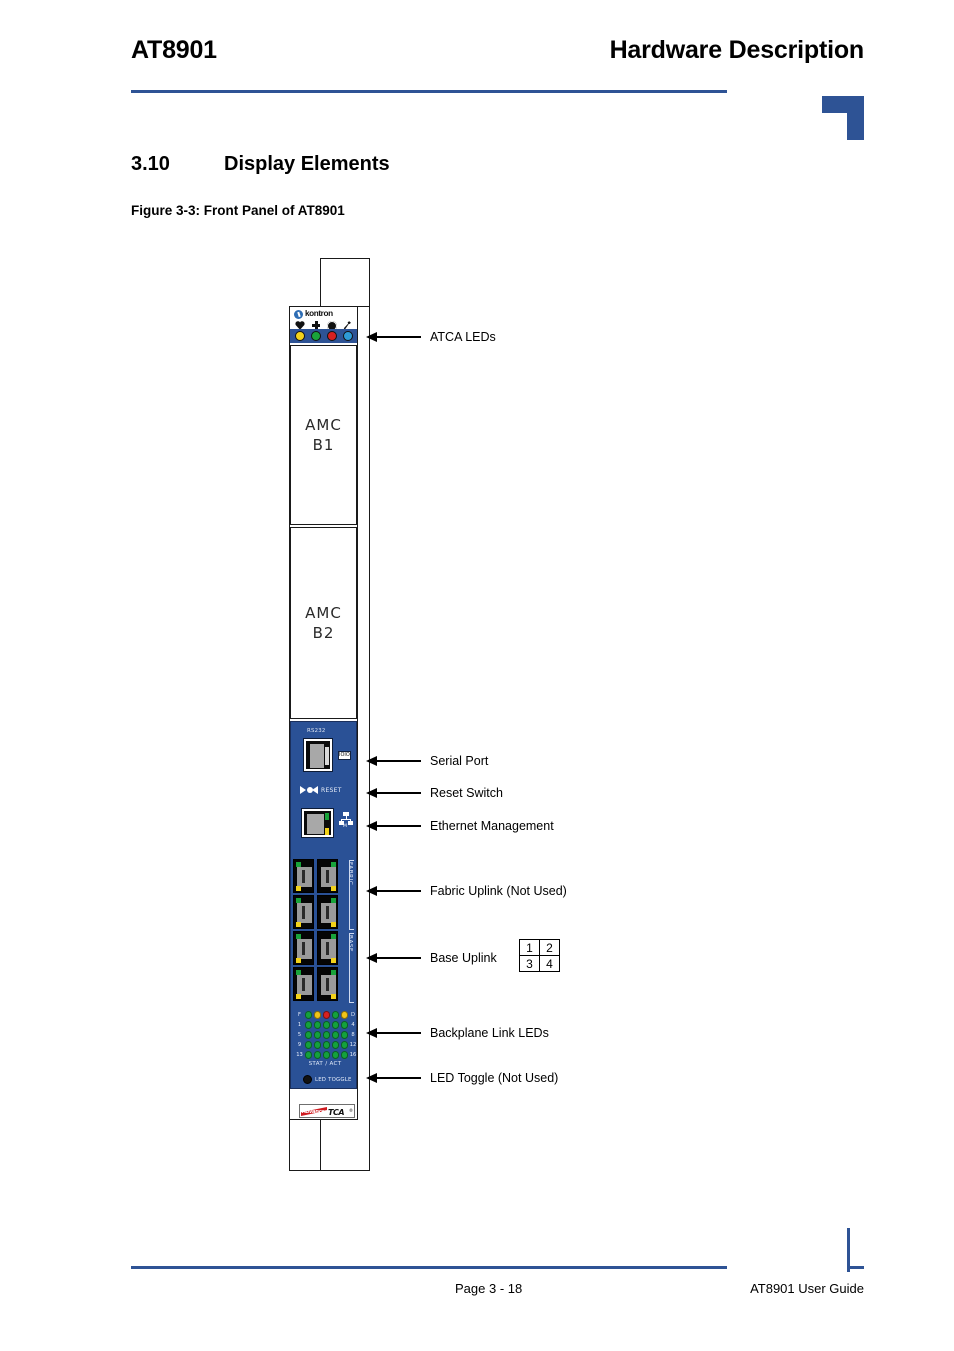  Describe the element at coordinates (299, 1025) in the screenshot. I see `backplane-row-label-left: 1` at that location.